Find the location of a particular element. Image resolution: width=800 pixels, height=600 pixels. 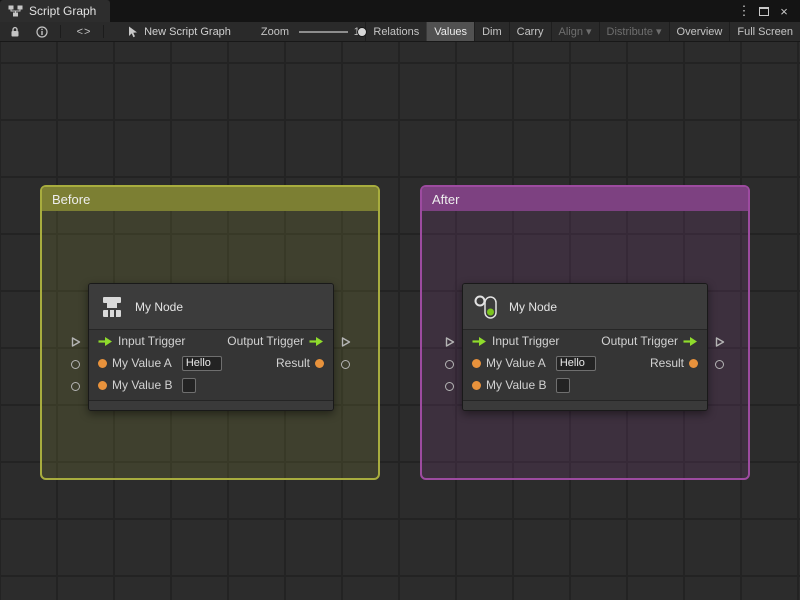

zoom-slider-track is located at coordinates (323, 31).